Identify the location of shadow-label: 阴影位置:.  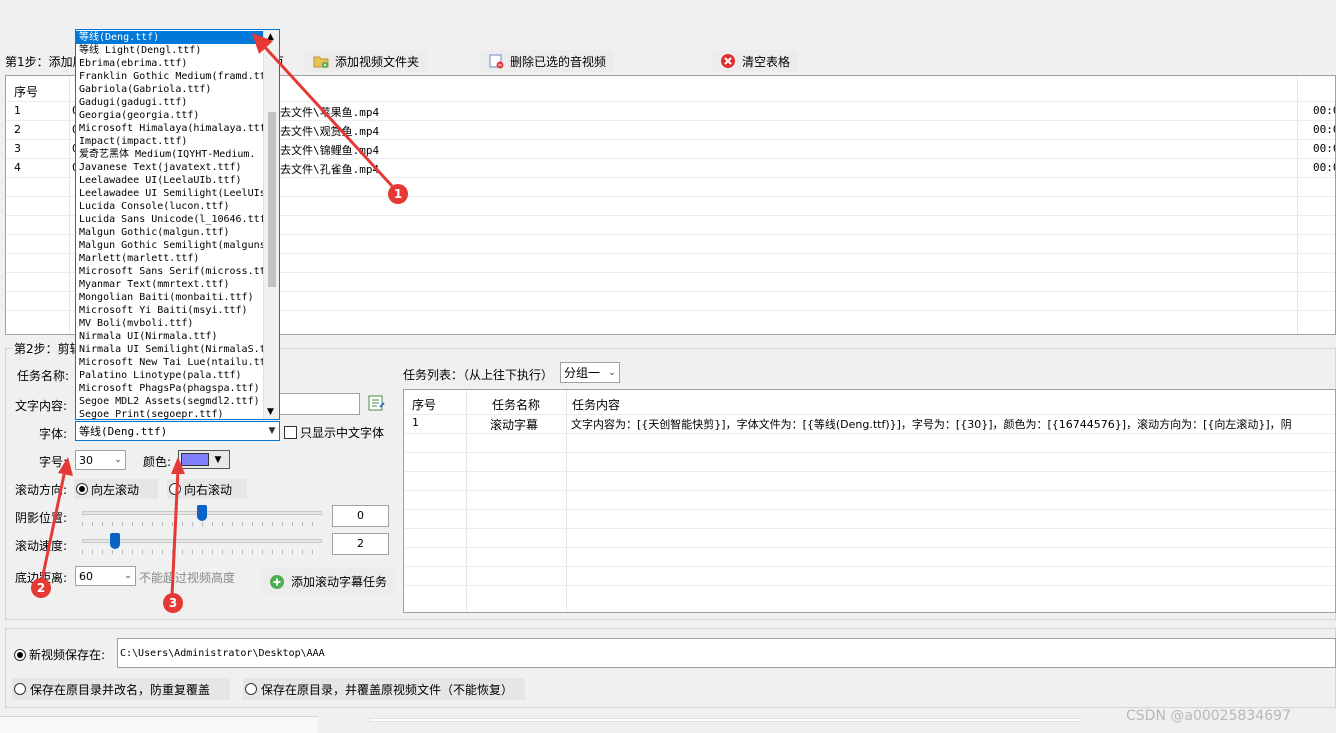
(41, 518).